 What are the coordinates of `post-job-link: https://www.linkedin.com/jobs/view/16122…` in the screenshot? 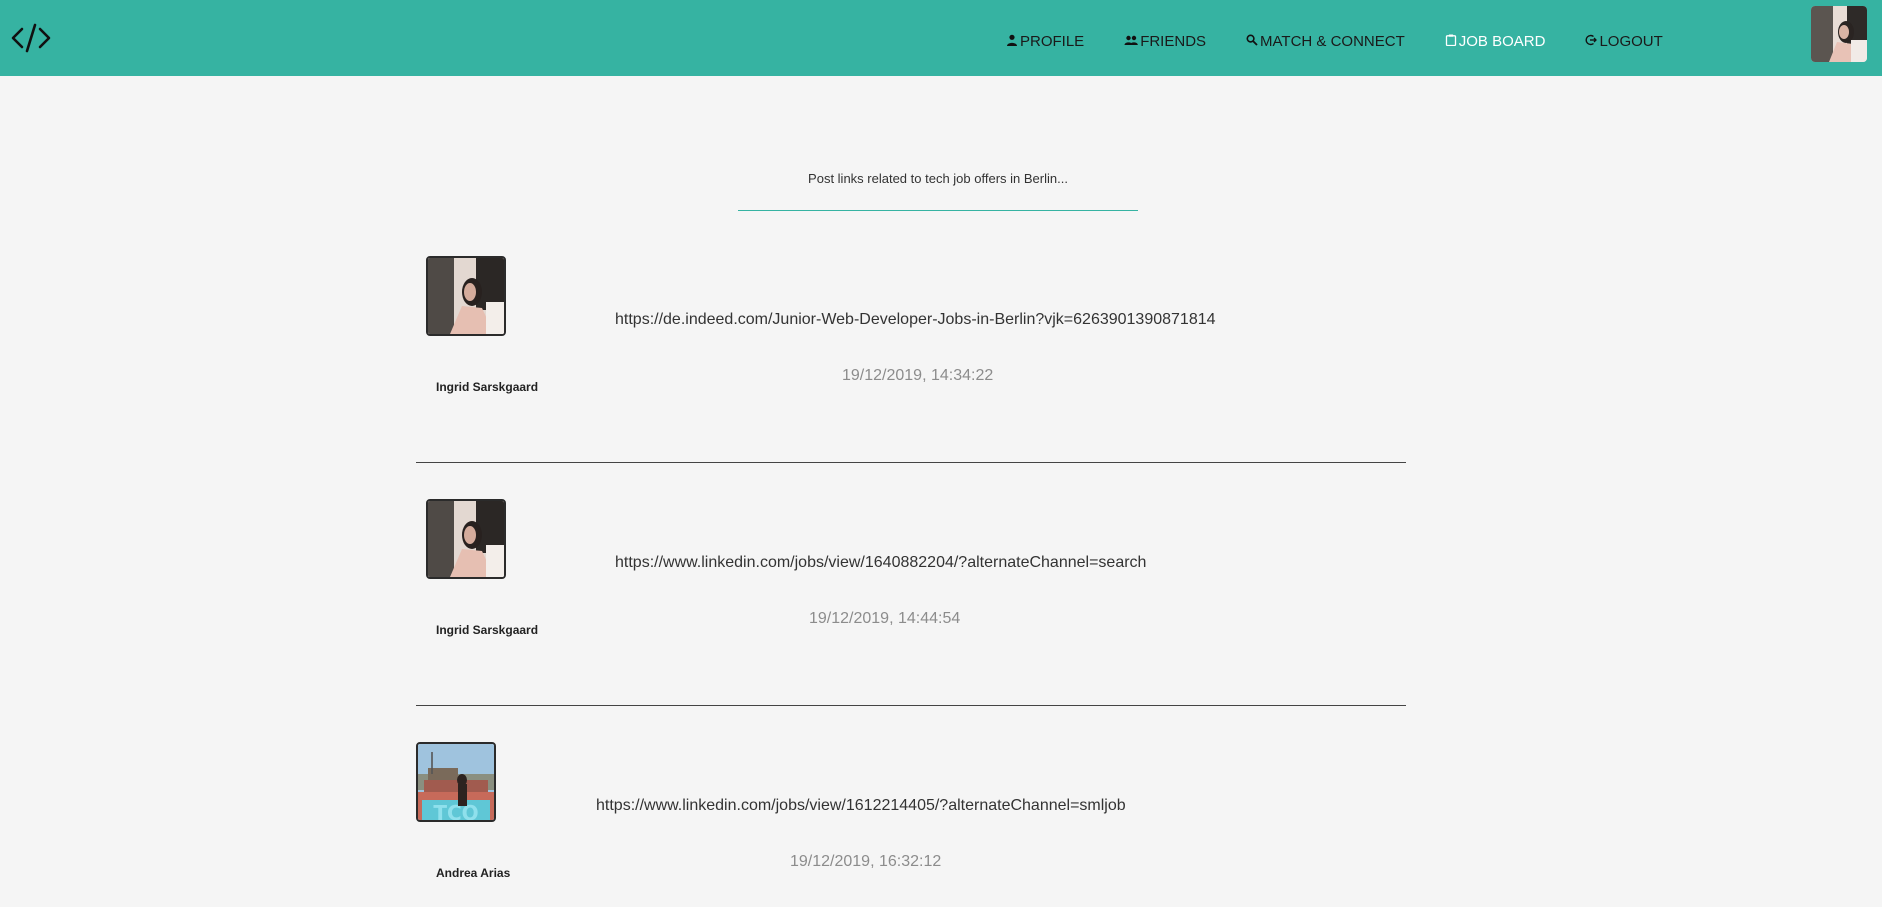 It's located at (861, 806).